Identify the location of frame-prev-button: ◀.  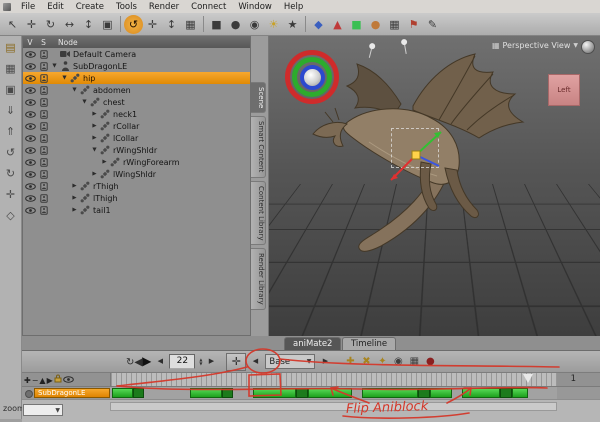
(160, 361).